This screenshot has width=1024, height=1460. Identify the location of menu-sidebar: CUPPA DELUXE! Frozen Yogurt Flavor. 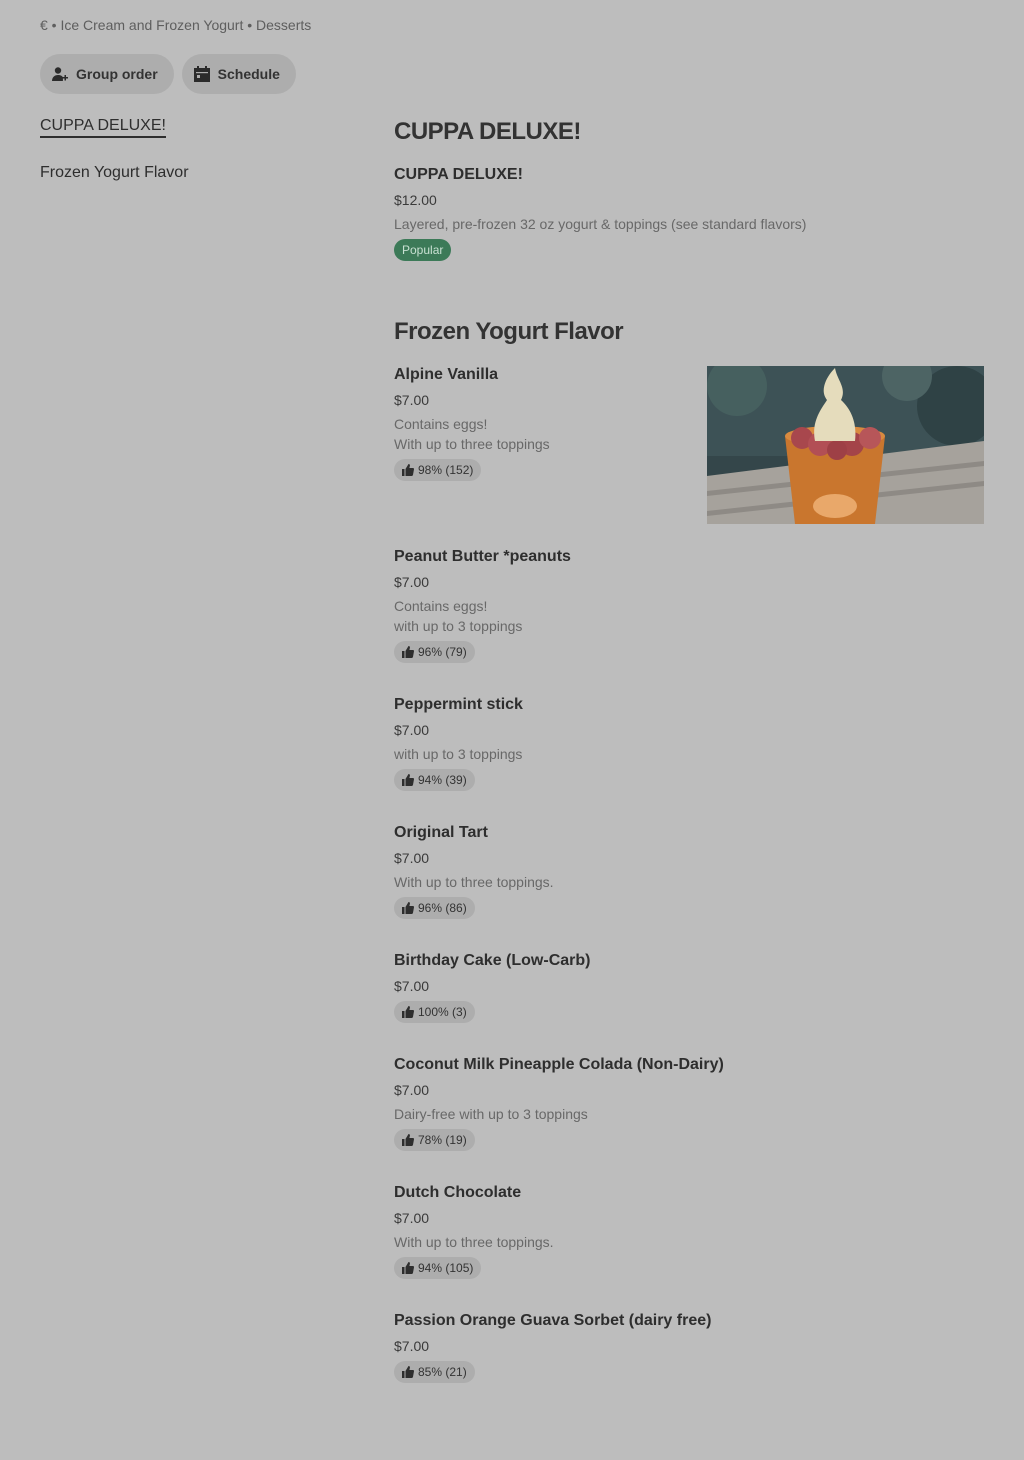
(190, 149).